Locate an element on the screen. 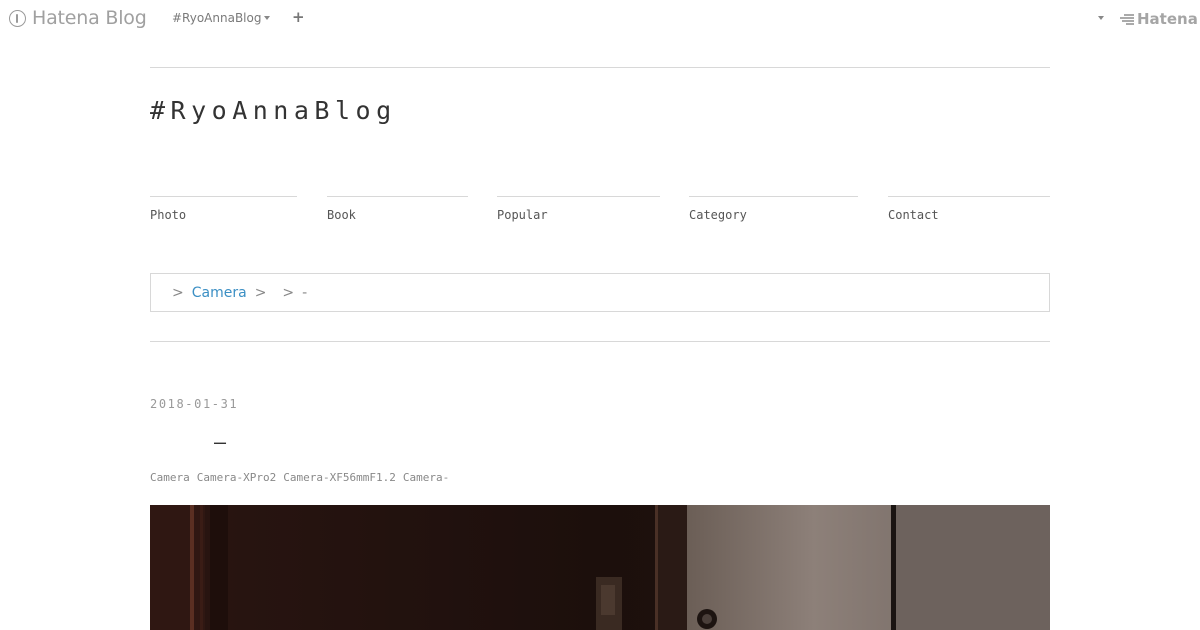 This screenshot has width=1200, height=630. entry-title: – is located at coordinates (220, 442).